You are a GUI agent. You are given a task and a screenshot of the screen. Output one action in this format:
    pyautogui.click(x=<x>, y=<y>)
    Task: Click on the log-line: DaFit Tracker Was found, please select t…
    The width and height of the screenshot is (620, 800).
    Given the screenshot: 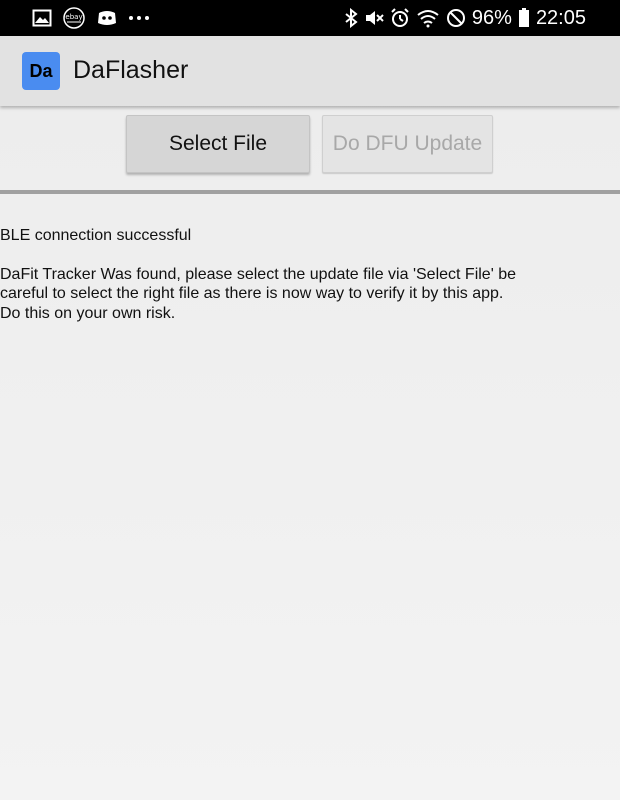 What is the action you would take?
    pyautogui.click(x=258, y=293)
    